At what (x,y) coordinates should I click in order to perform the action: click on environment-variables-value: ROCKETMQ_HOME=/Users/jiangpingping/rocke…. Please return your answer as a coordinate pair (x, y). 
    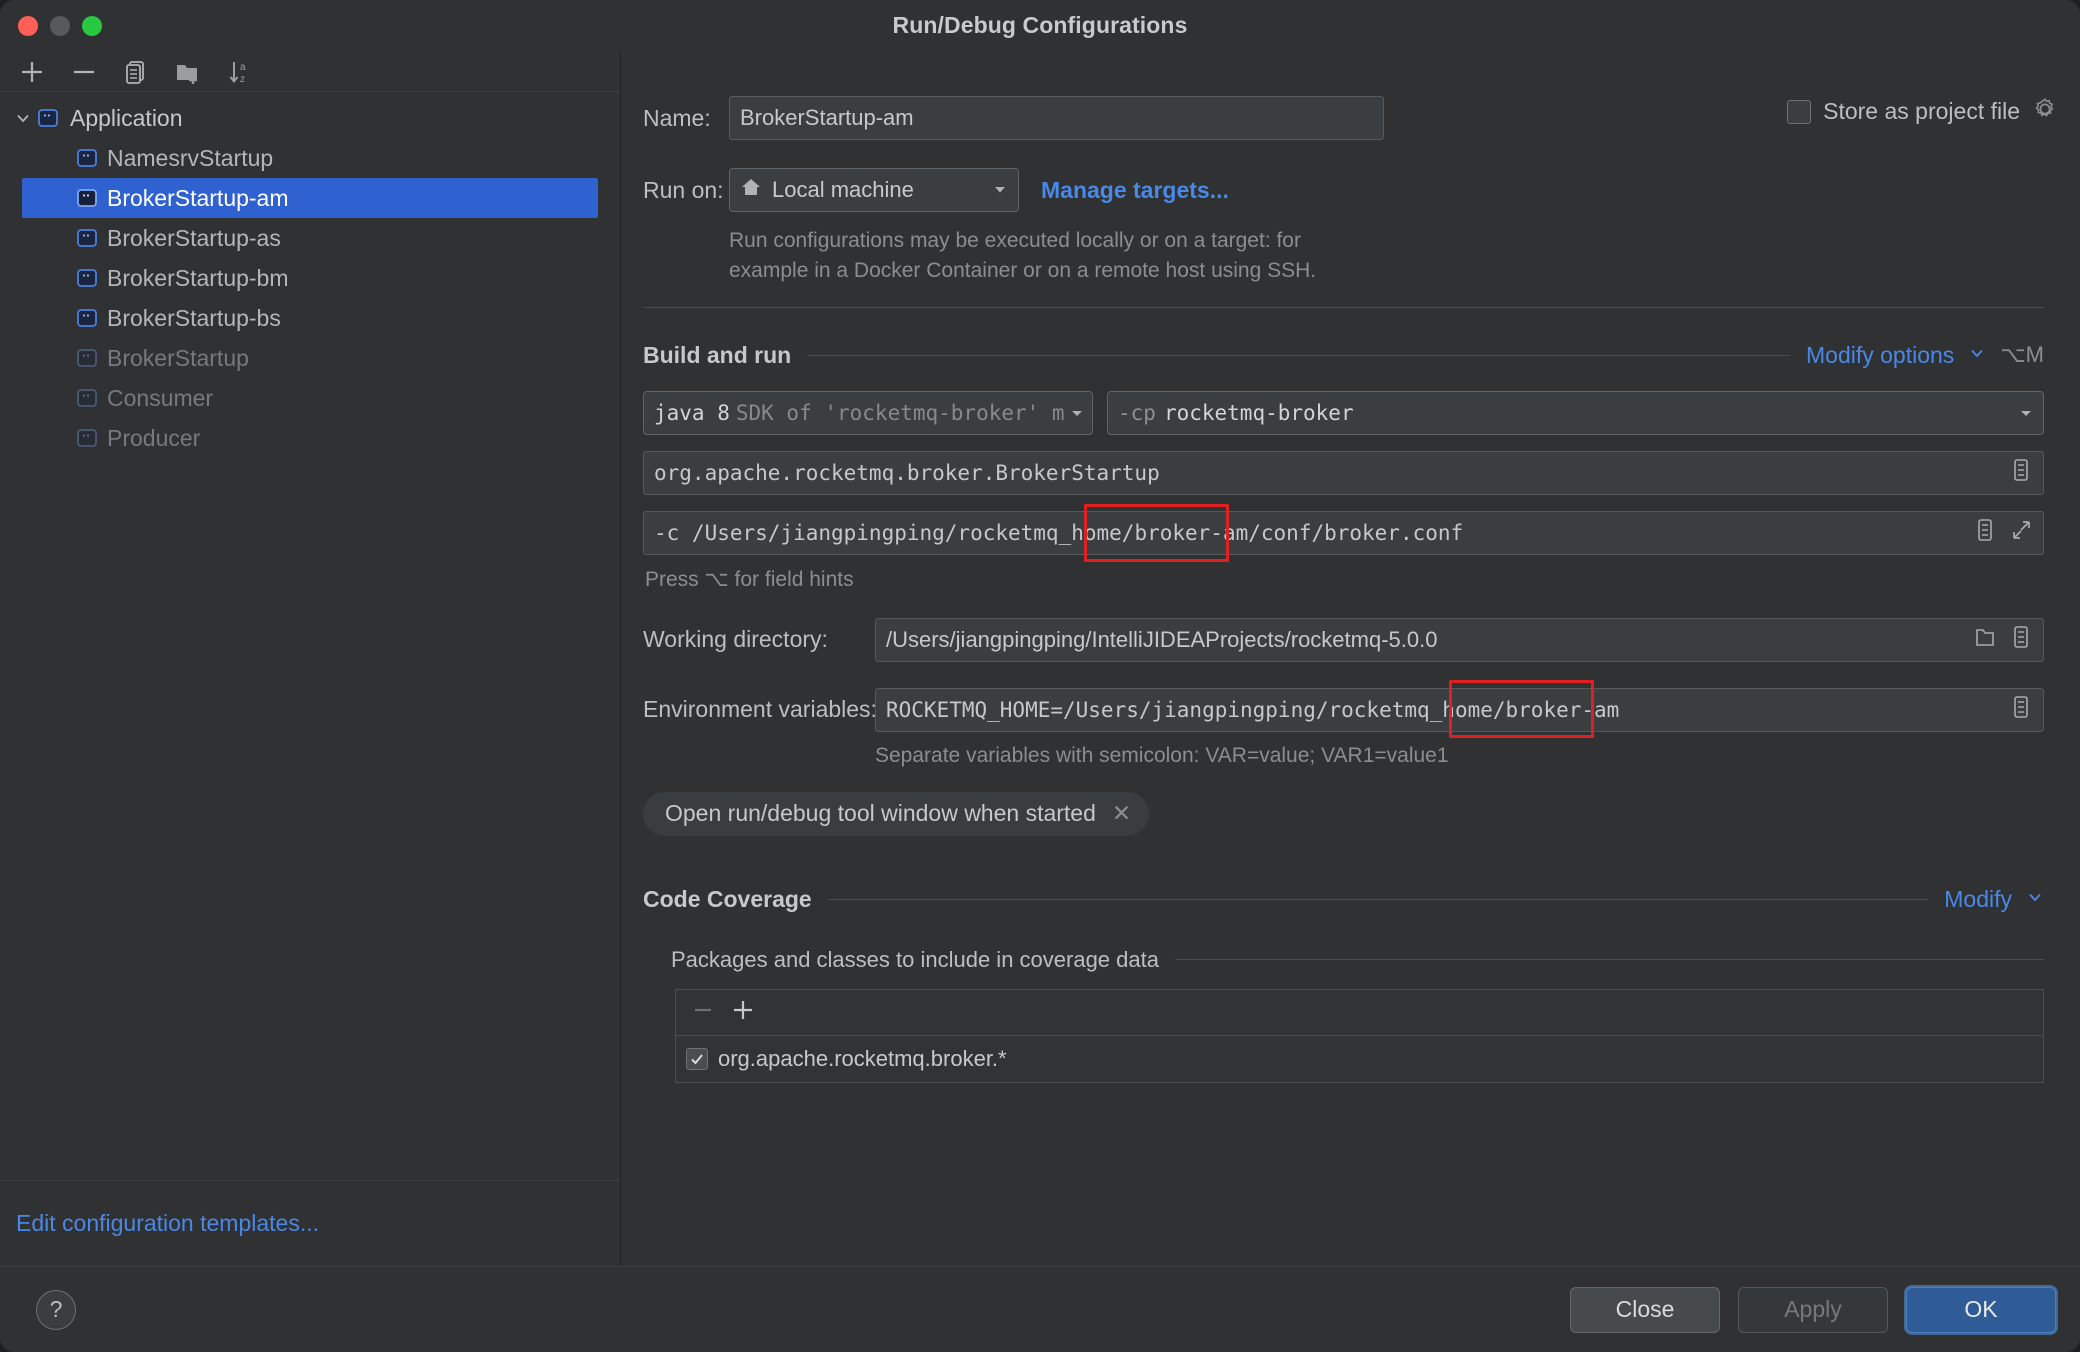
    Looking at the image, I should click on (1252, 710).